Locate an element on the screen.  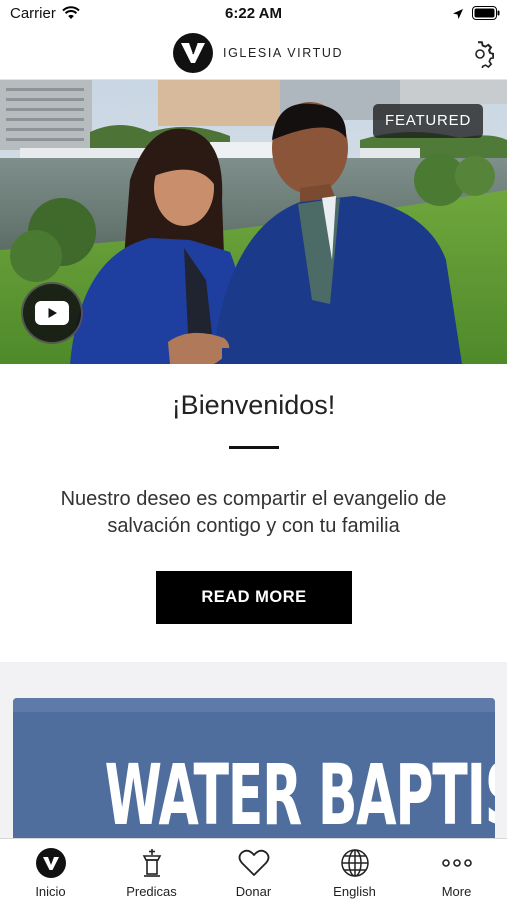
more-icon is located at coordinates (456, 863).